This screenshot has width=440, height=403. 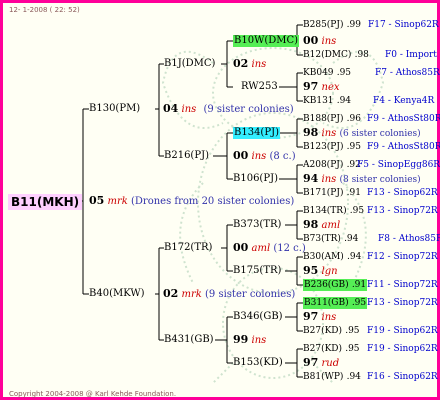 What do you see at coordinates (327, 55) in the screenshot?
I see `g4-name: B12(DMC)` at bounding box center [327, 55].